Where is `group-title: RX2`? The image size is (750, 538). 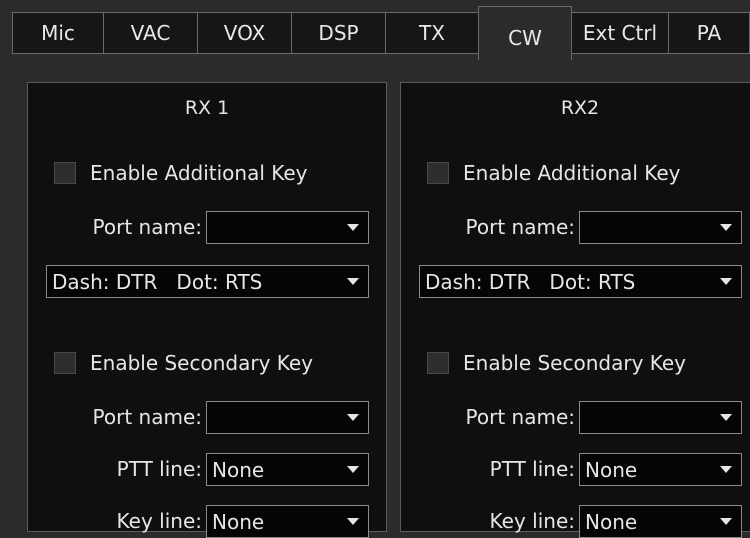 group-title: RX2 is located at coordinates (580, 108).